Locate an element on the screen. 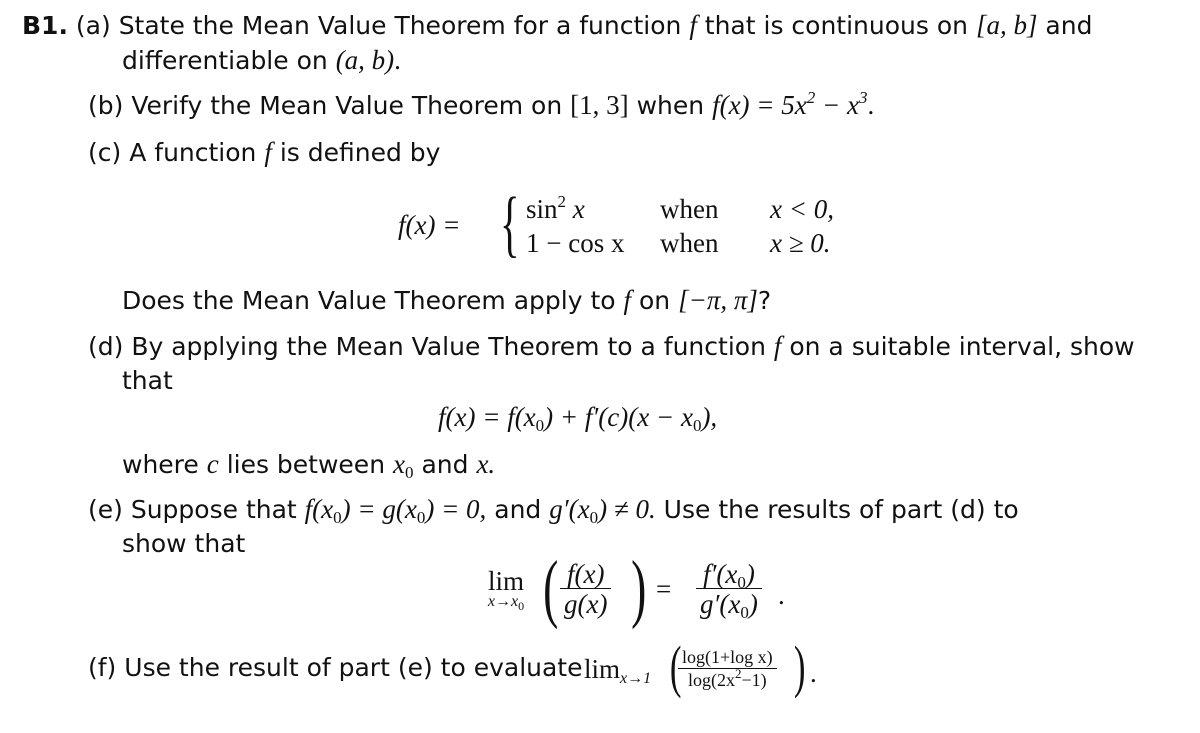 The width and height of the screenshot is (1200, 733). interval: [1, 3] is located at coordinates (599, 105).